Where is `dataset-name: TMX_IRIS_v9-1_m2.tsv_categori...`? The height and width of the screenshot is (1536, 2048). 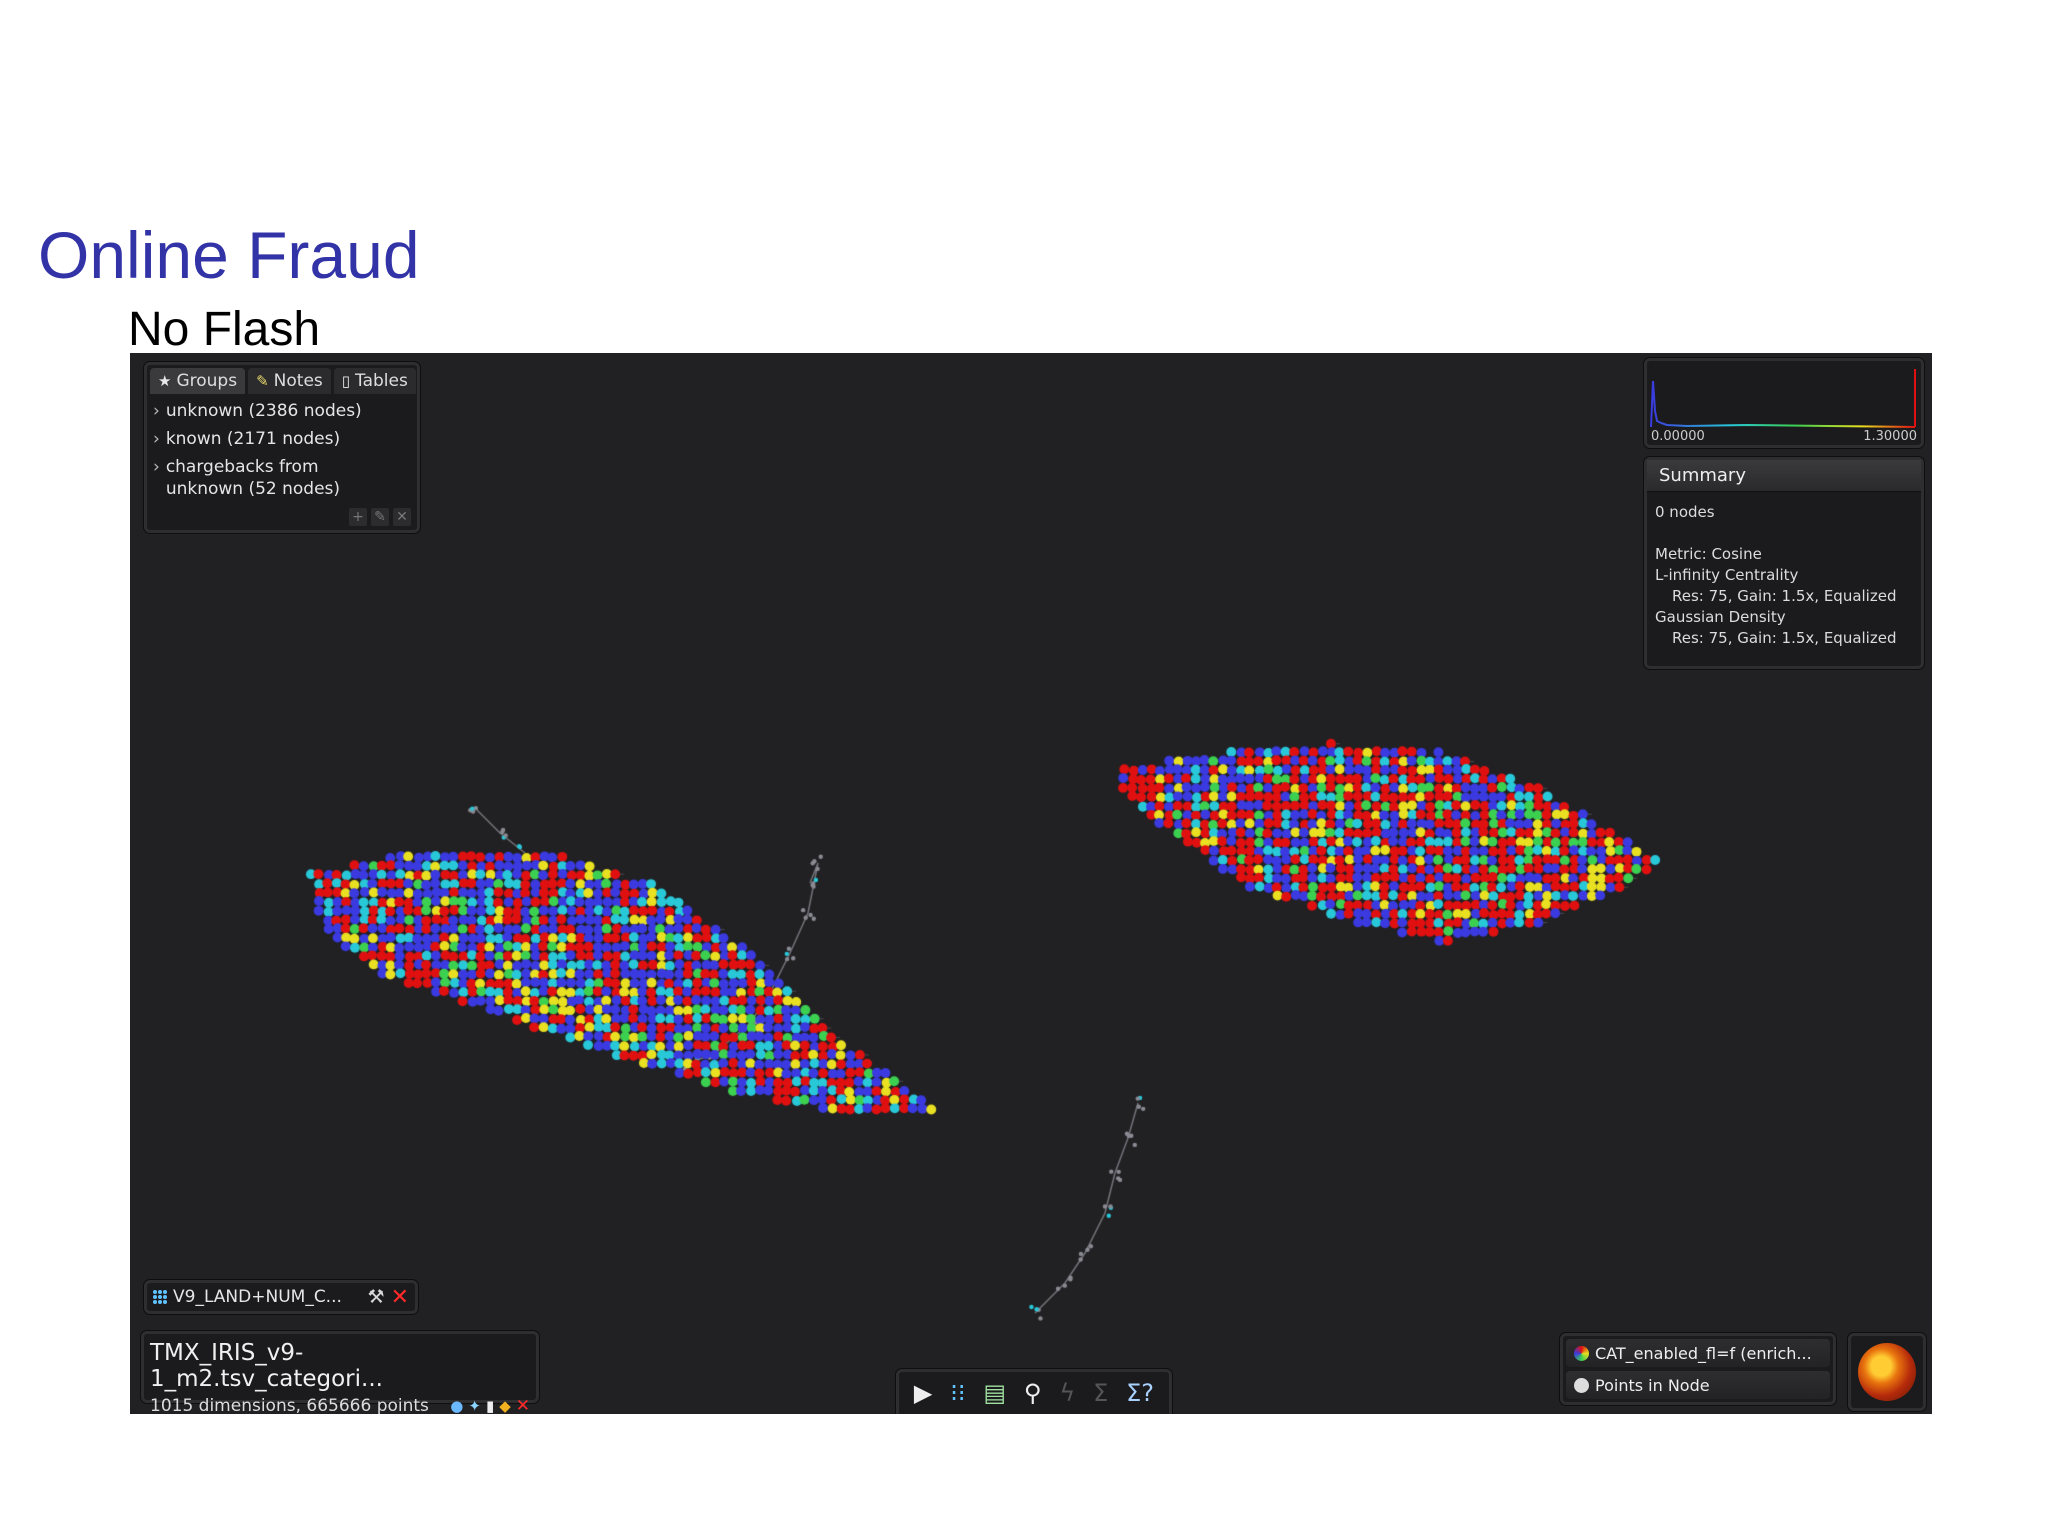 dataset-name: TMX_IRIS_v9-1_m2.tsv_categori... is located at coordinates (266, 1366).